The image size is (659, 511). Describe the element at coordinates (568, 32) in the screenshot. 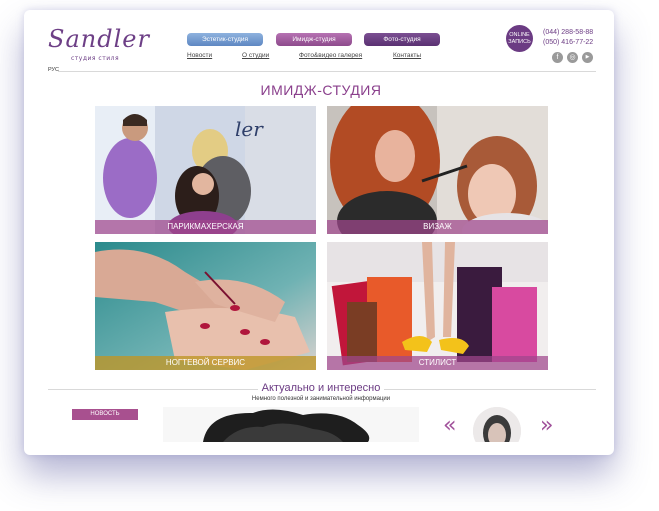

I see `phone-1: (044) 288-58-88` at that location.